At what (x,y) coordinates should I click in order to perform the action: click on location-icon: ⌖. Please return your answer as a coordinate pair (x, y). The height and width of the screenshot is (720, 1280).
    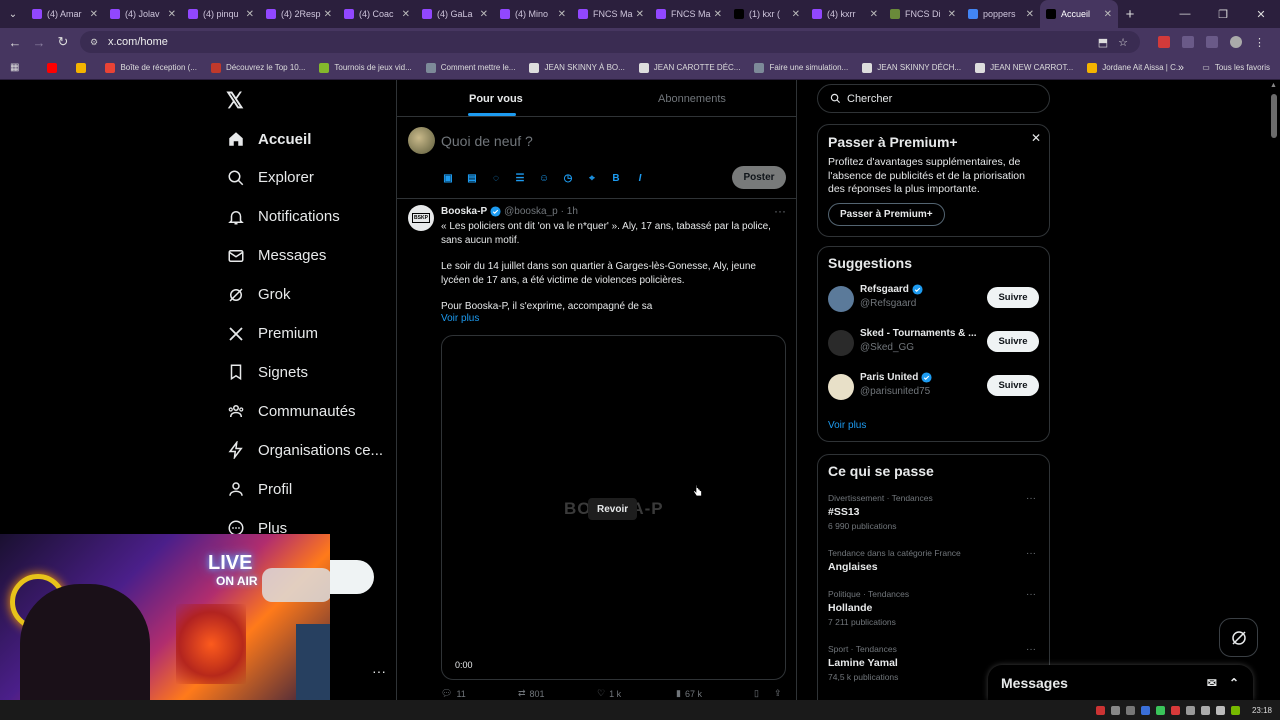
    Looking at the image, I should click on (592, 178).